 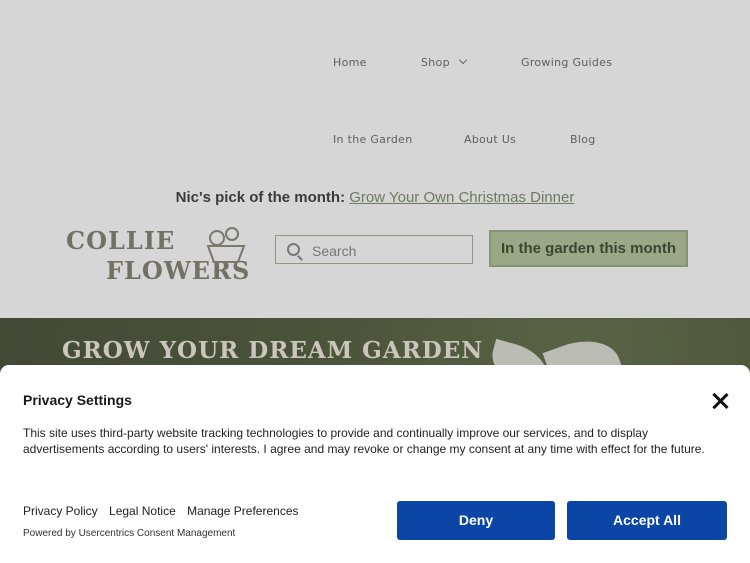 What do you see at coordinates (647, 520) in the screenshot?
I see `accept-all-button: Accept All` at bounding box center [647, 520].